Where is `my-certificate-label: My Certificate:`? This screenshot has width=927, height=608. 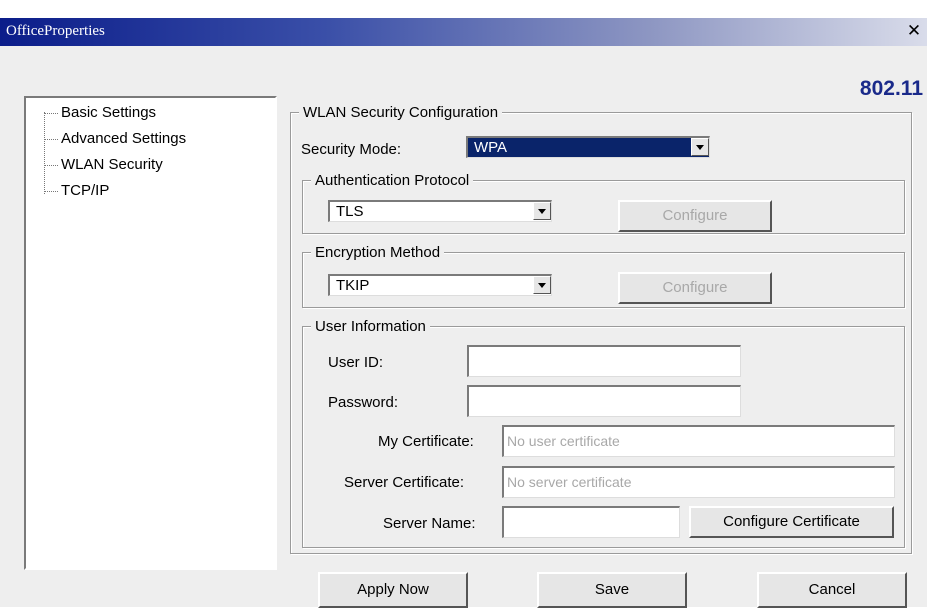 my-certificate-label: My Certificate: is located at coordinates (426, 441).